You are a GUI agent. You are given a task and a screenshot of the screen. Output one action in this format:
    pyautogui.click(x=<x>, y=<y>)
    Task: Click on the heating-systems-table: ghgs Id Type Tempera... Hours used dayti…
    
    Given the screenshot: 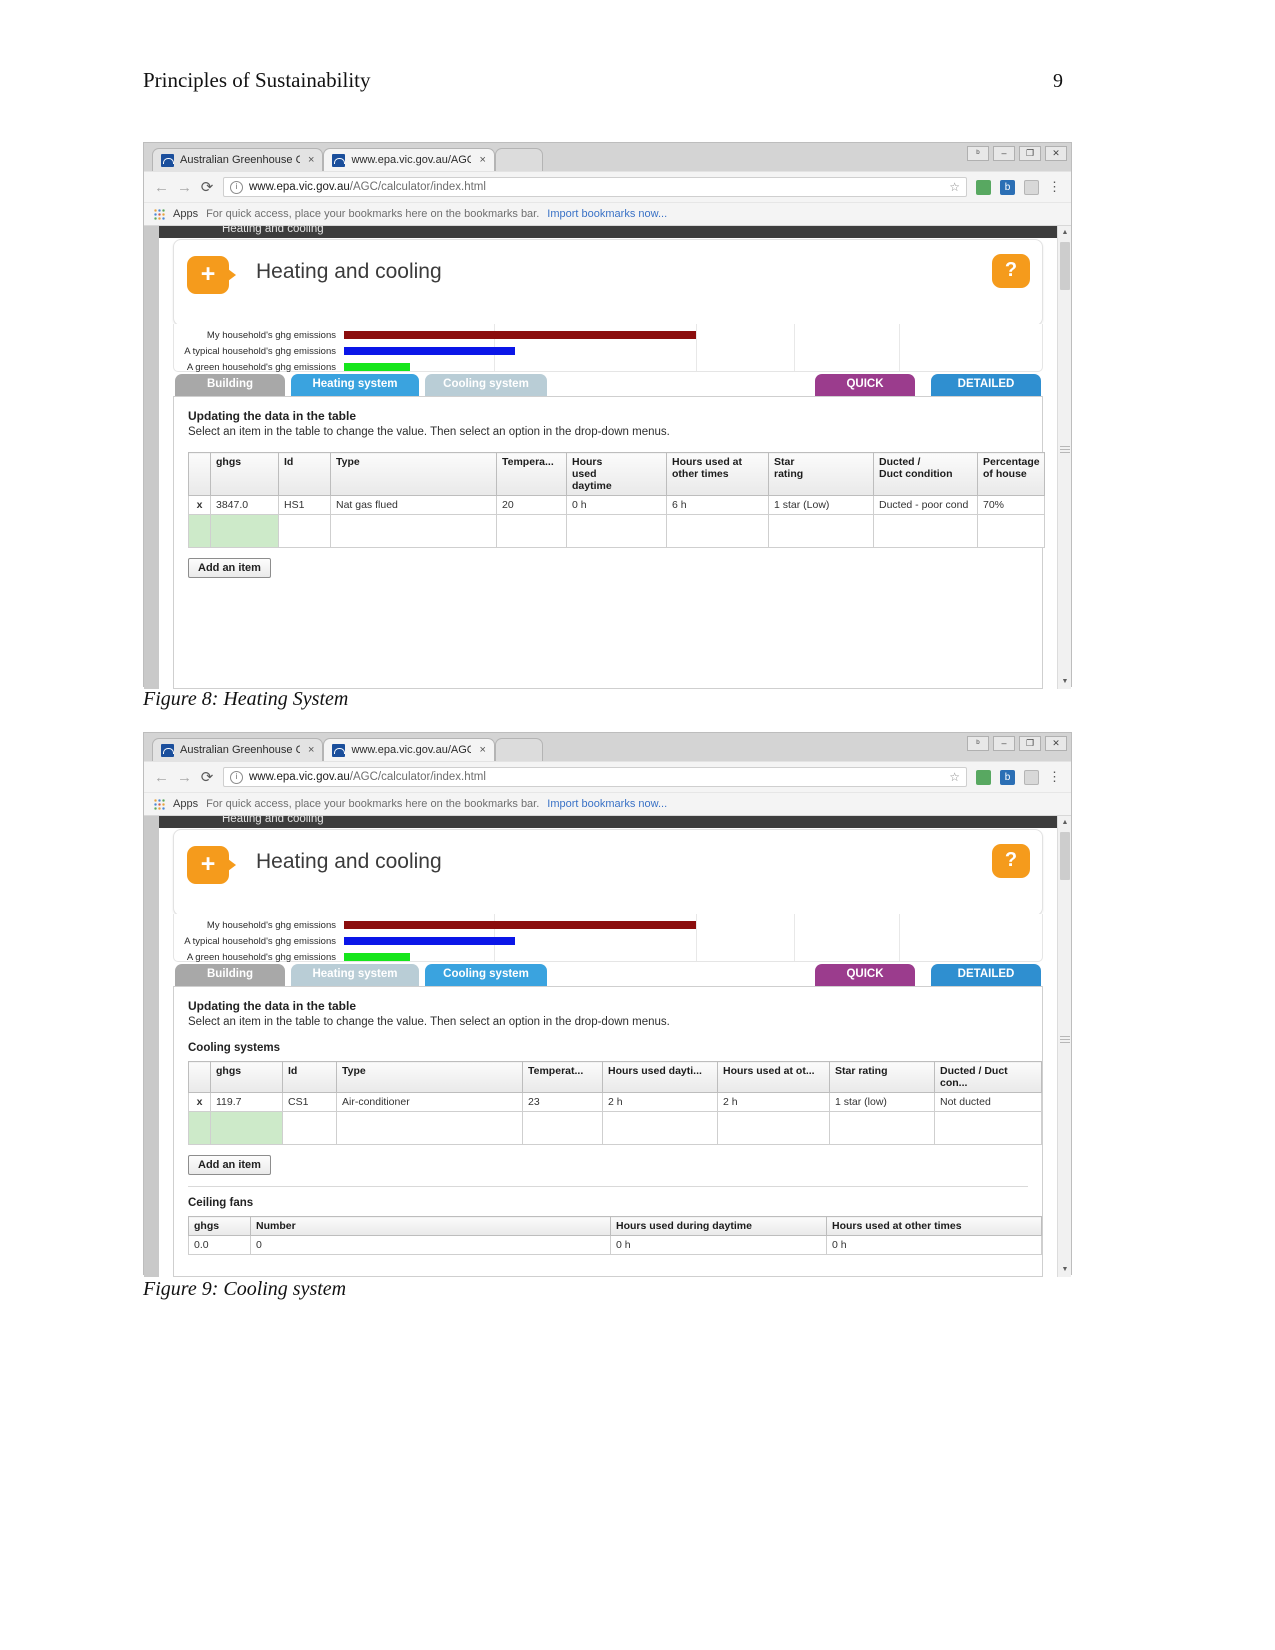 What is the action you would take?
    pyautogui.click(x=616, y=500)
    